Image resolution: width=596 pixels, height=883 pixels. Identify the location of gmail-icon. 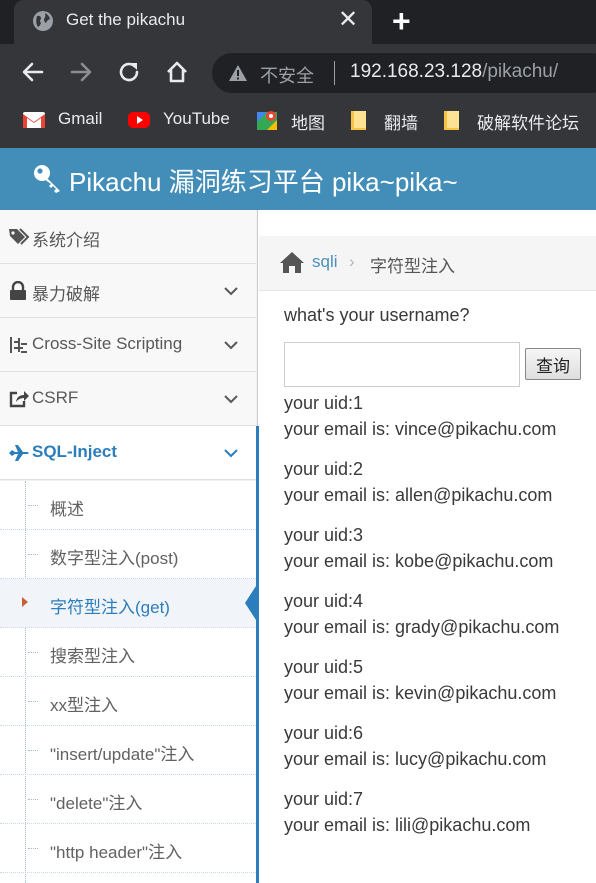
(34, 120).